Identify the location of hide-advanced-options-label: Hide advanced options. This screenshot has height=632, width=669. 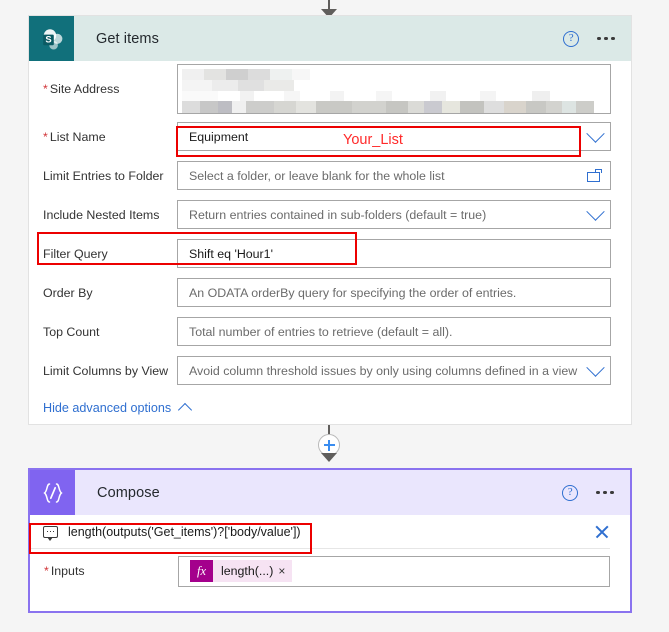
(107, 408).